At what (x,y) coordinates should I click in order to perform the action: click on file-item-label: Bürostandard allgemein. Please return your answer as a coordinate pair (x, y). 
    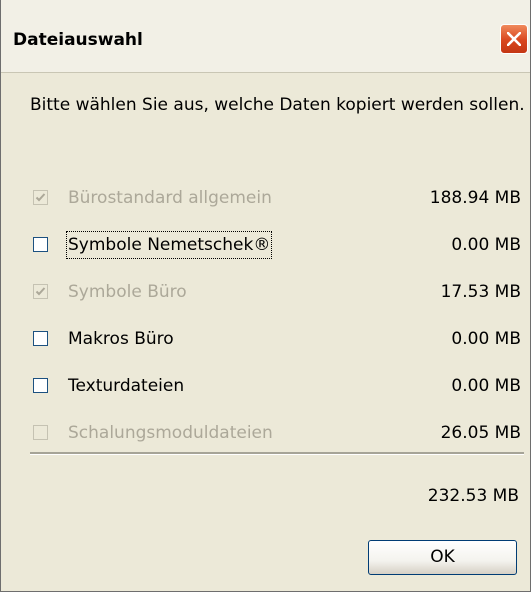
    Looking at the image, I should click on (170, 198).